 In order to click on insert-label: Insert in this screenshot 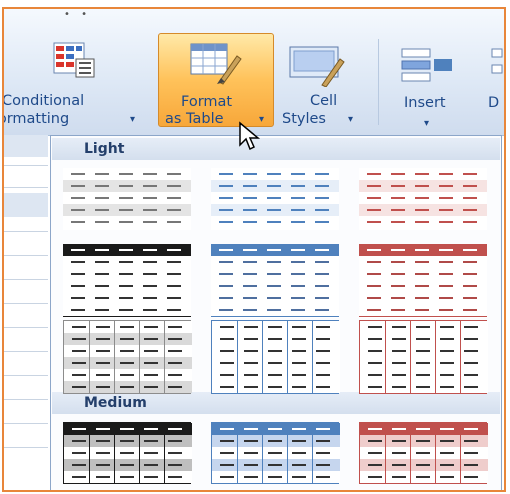, I will do `click(425, 103)`.